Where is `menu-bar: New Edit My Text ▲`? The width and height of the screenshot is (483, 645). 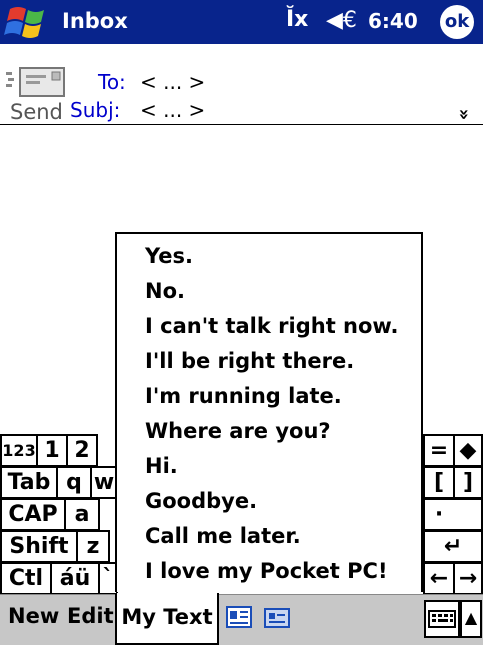
menu-bar: New Edit My Text ▲ is located at coordinates (241, 619).